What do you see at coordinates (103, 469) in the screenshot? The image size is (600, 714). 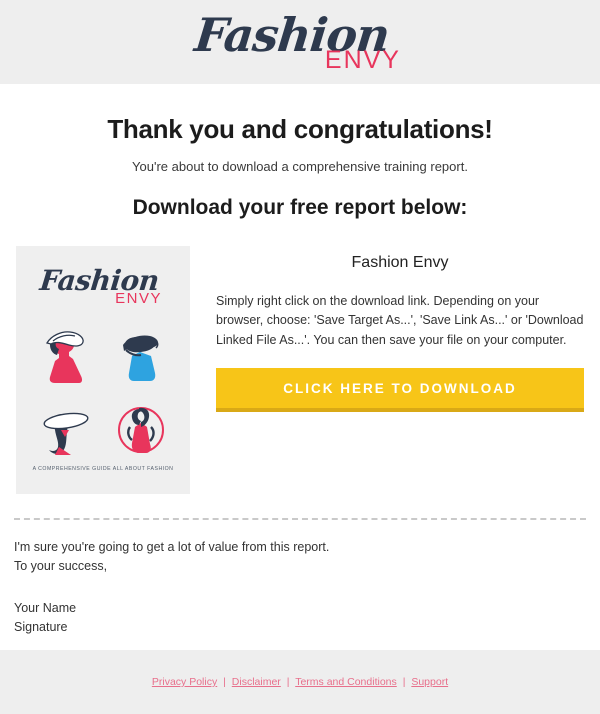 I see `cover-tagline: A COMPREHENSIVE GUIDE ALL ABOUT FASHION` at bounding box center [103, 469].